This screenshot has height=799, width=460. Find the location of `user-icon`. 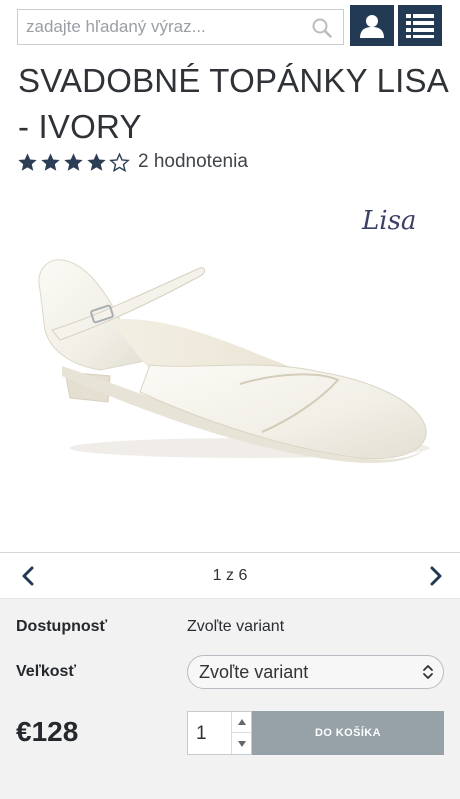

user-icon is located at coordinates (372, 26).